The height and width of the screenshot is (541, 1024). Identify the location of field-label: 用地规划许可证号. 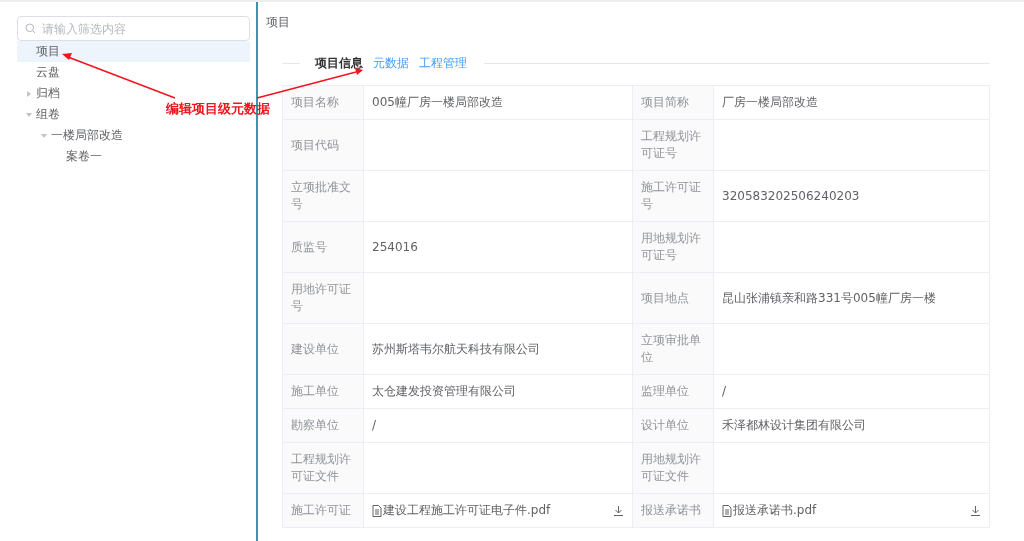
(673, 247).